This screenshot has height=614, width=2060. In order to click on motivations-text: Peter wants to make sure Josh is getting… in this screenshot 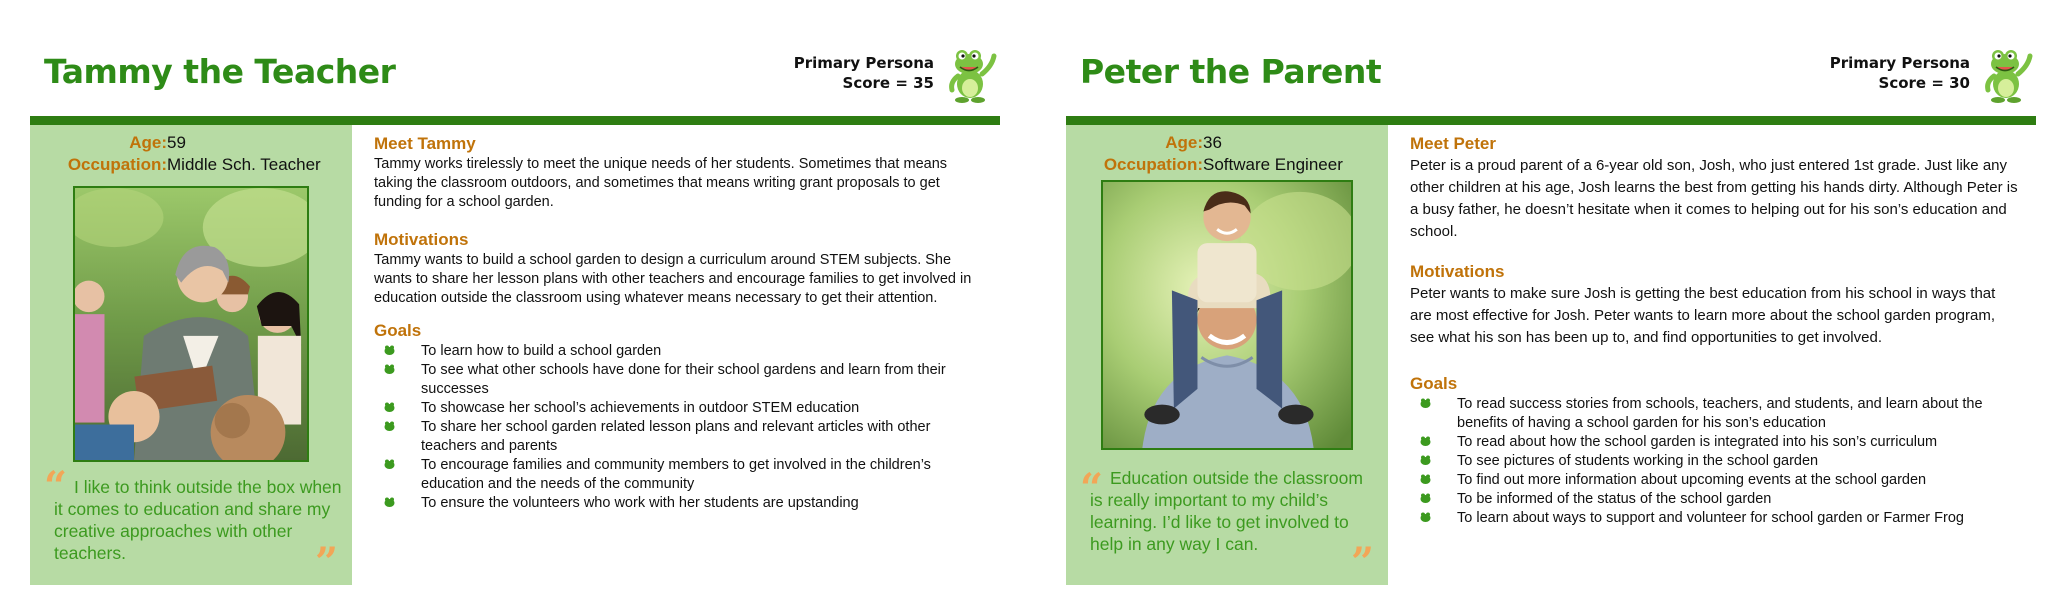, I will do `click(1703, 315)`.